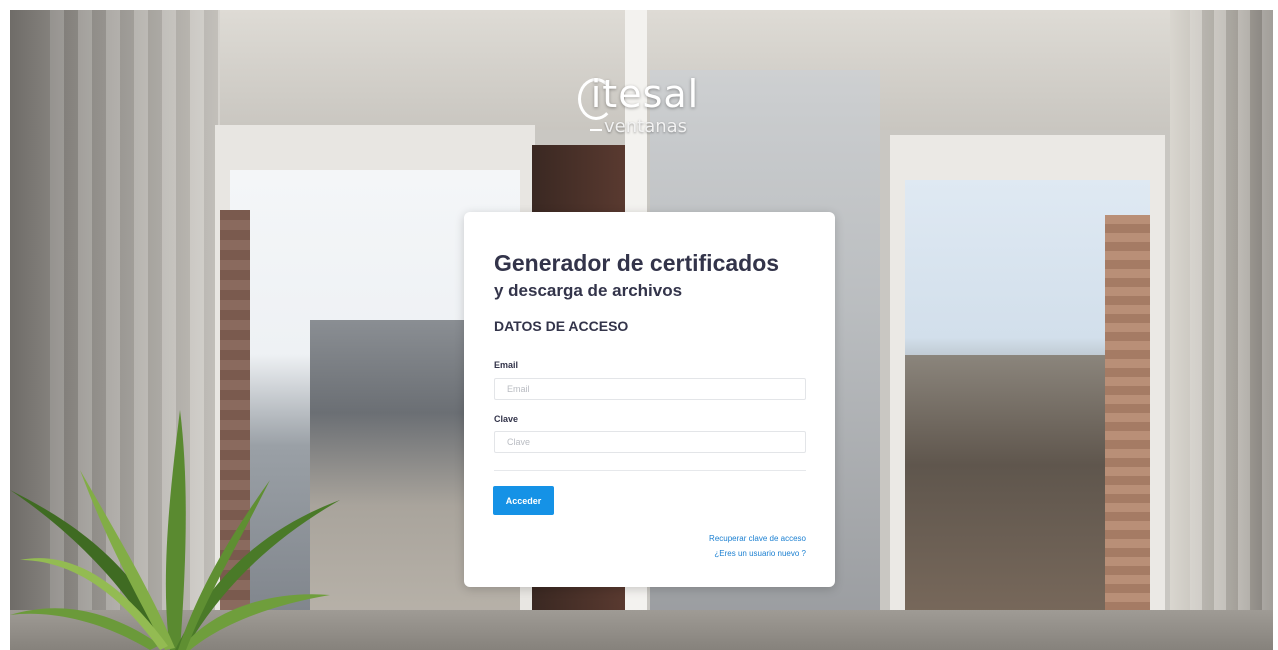 The width and height of the screenshot is (1278, 650). I want to click on login-button: Acceder, so click(523, 500).